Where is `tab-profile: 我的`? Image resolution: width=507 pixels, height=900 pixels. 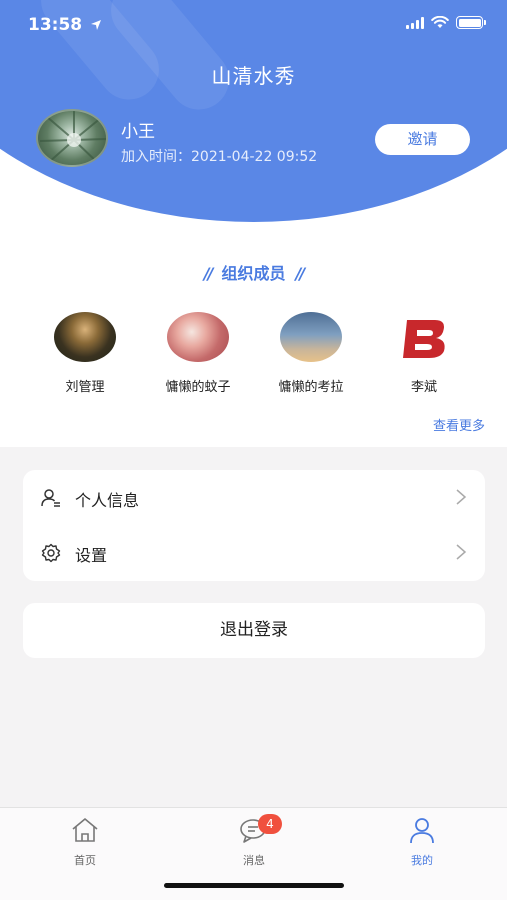
tab-profile: 我的 is located at coordinates (422, 842).